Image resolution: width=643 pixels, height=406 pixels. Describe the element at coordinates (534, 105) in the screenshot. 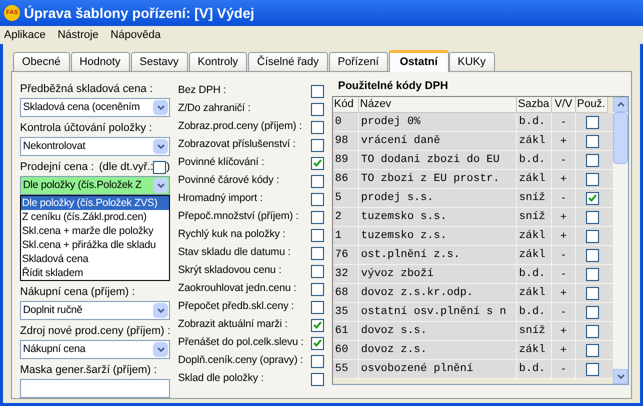

I see `column-header: Sazba` at that location.